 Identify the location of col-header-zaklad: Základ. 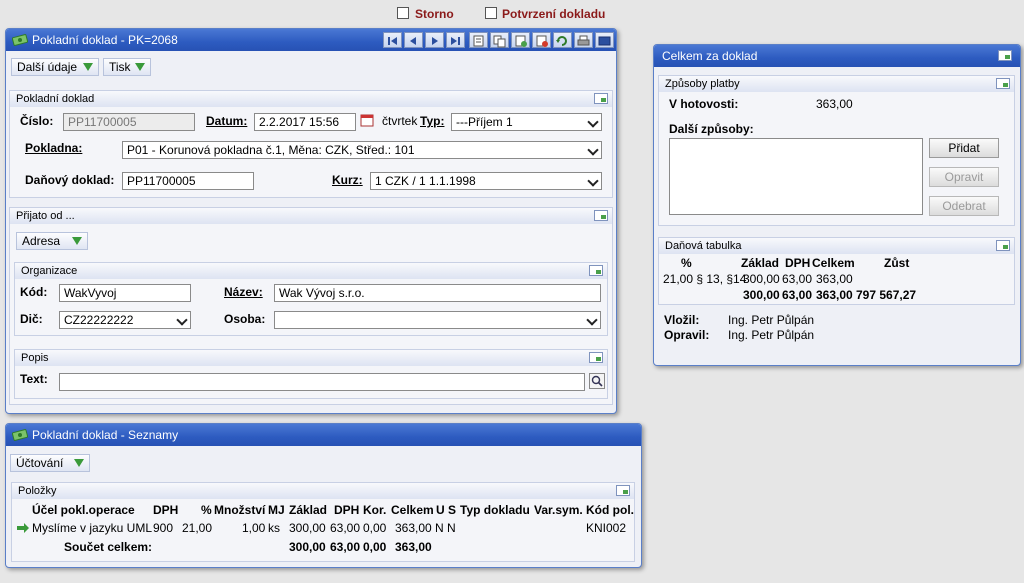
(308, 510).